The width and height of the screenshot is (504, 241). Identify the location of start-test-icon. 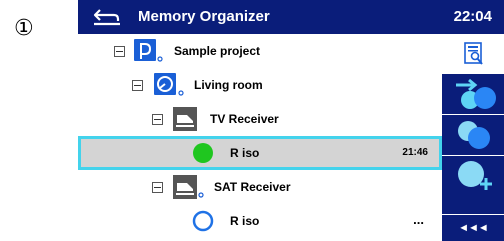
(476, 93).